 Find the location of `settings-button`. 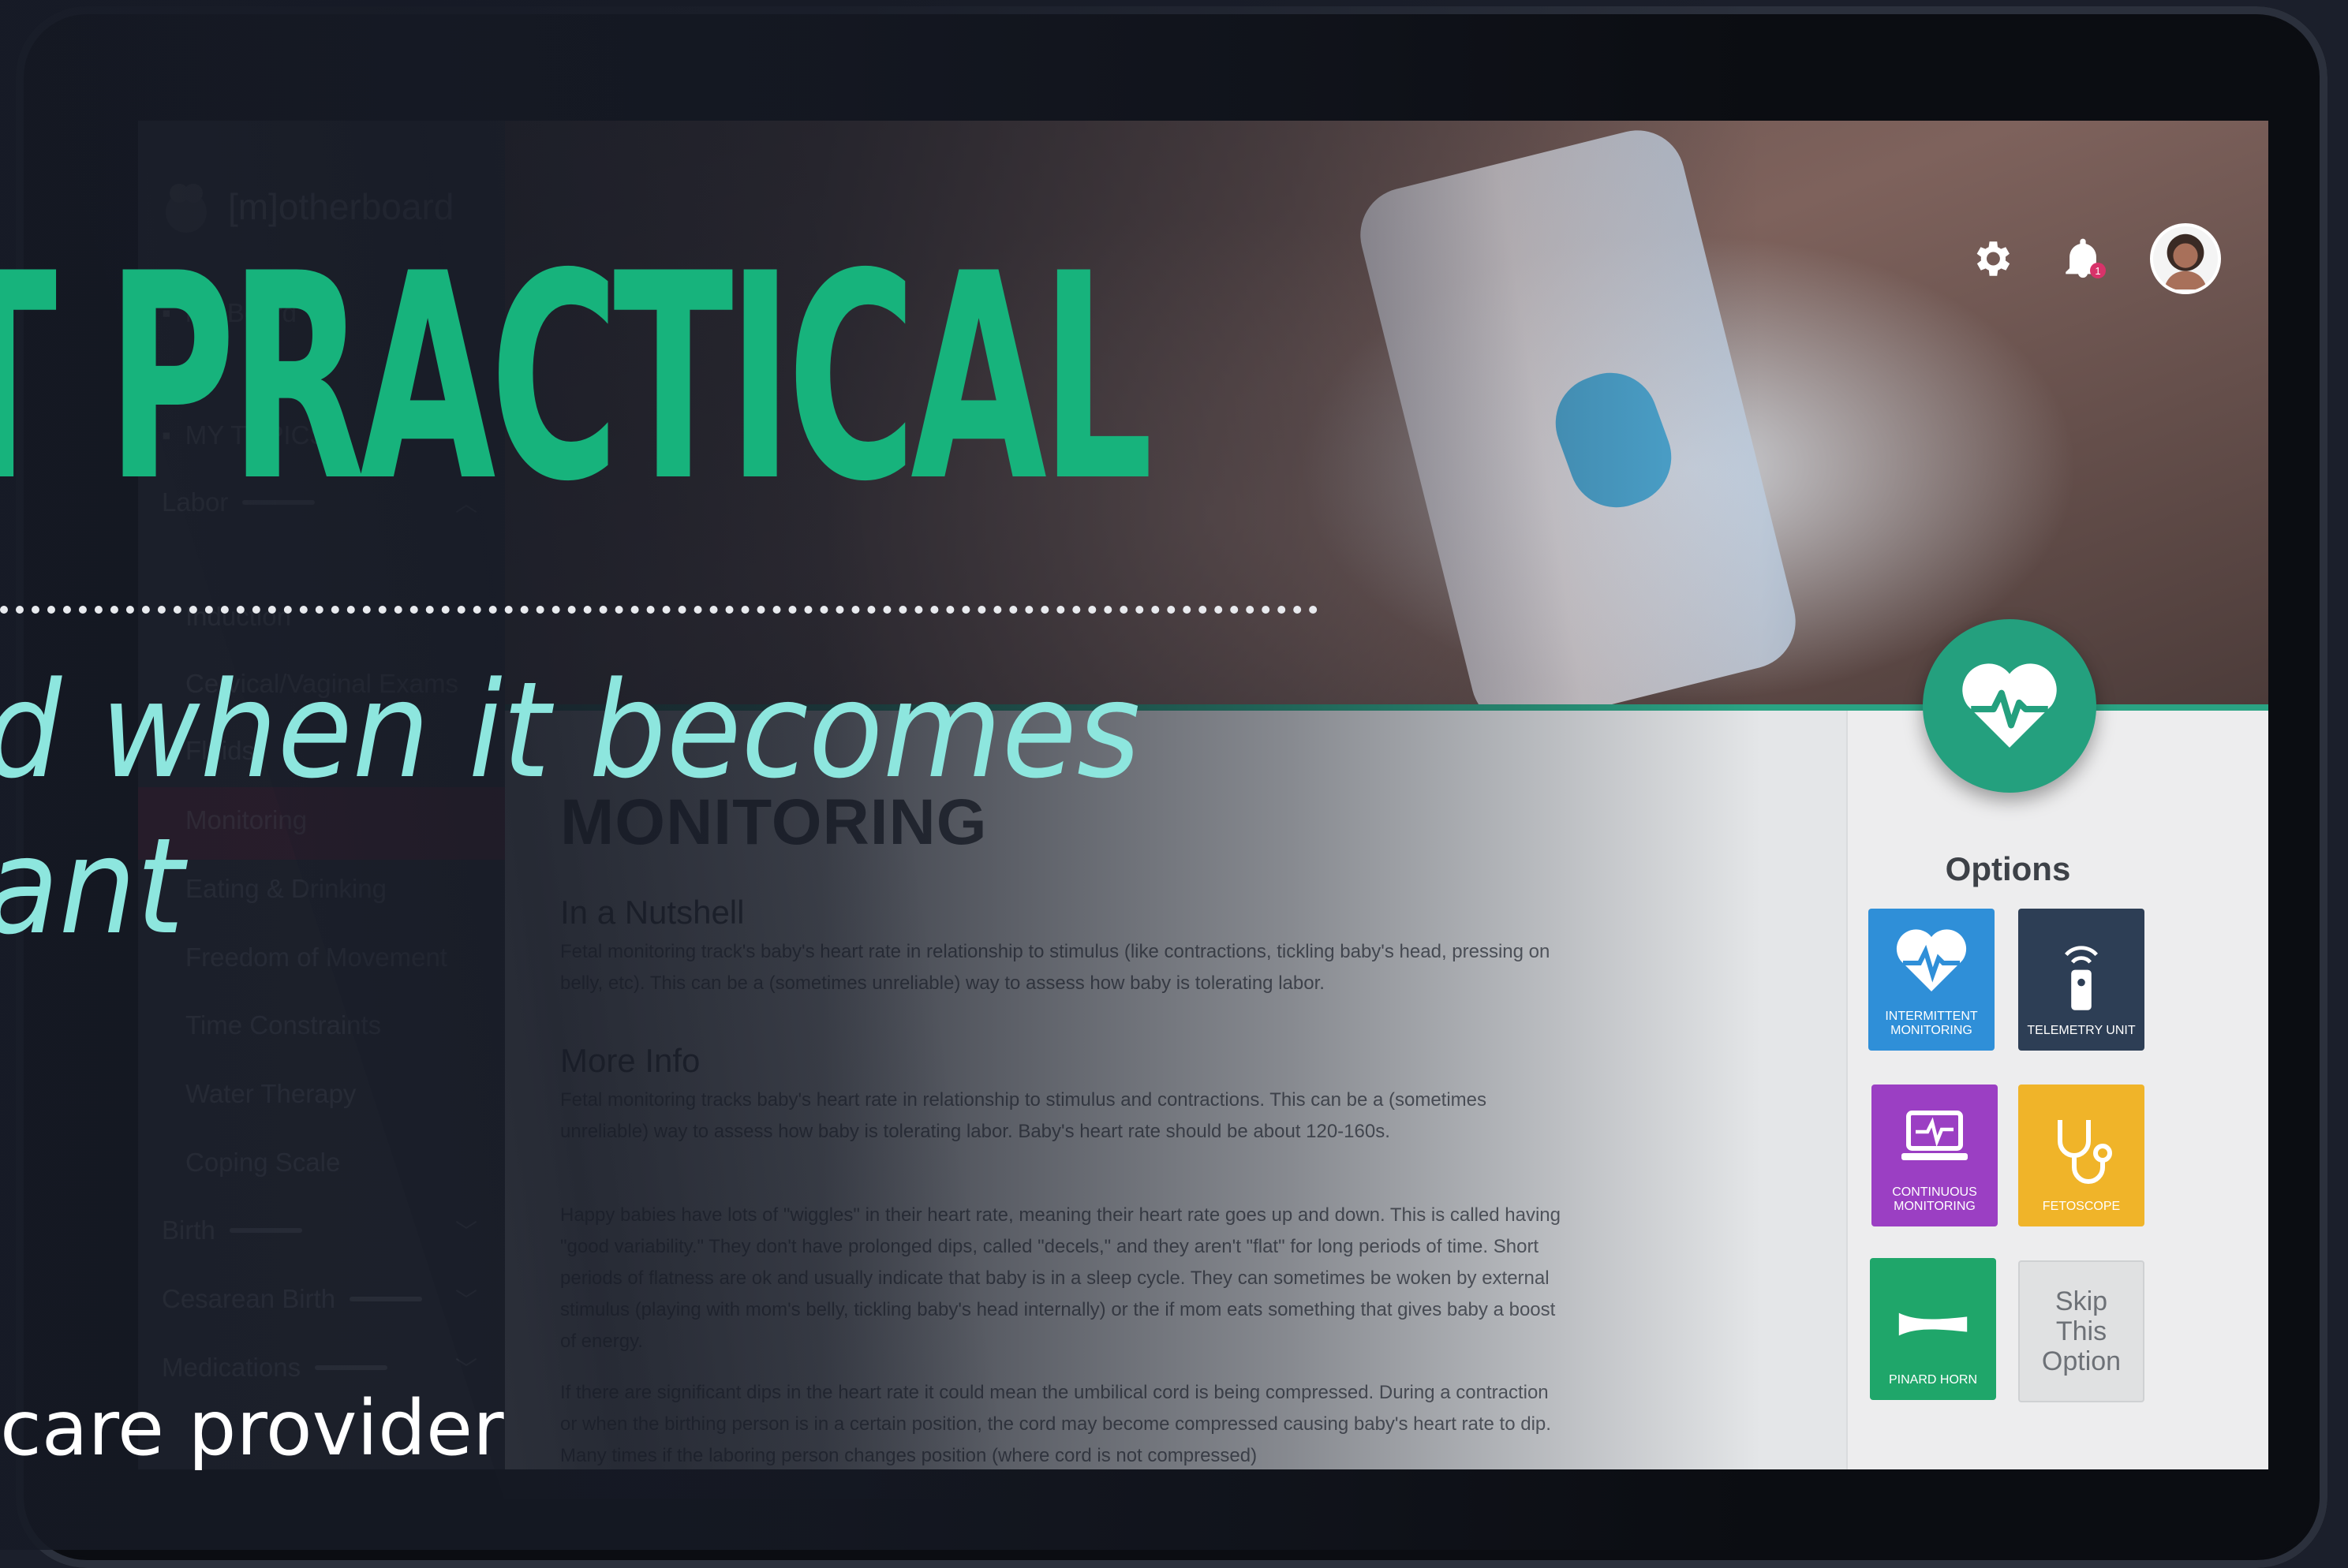

settings-button is located at coordinates (1992, 258).